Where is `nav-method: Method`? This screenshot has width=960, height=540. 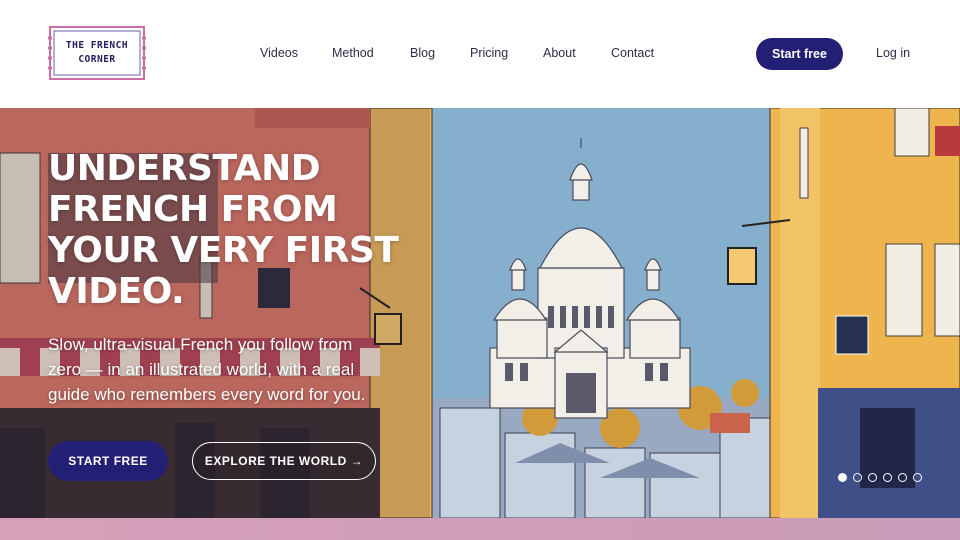 nav-method: Method is located at coordinates (353, 53).